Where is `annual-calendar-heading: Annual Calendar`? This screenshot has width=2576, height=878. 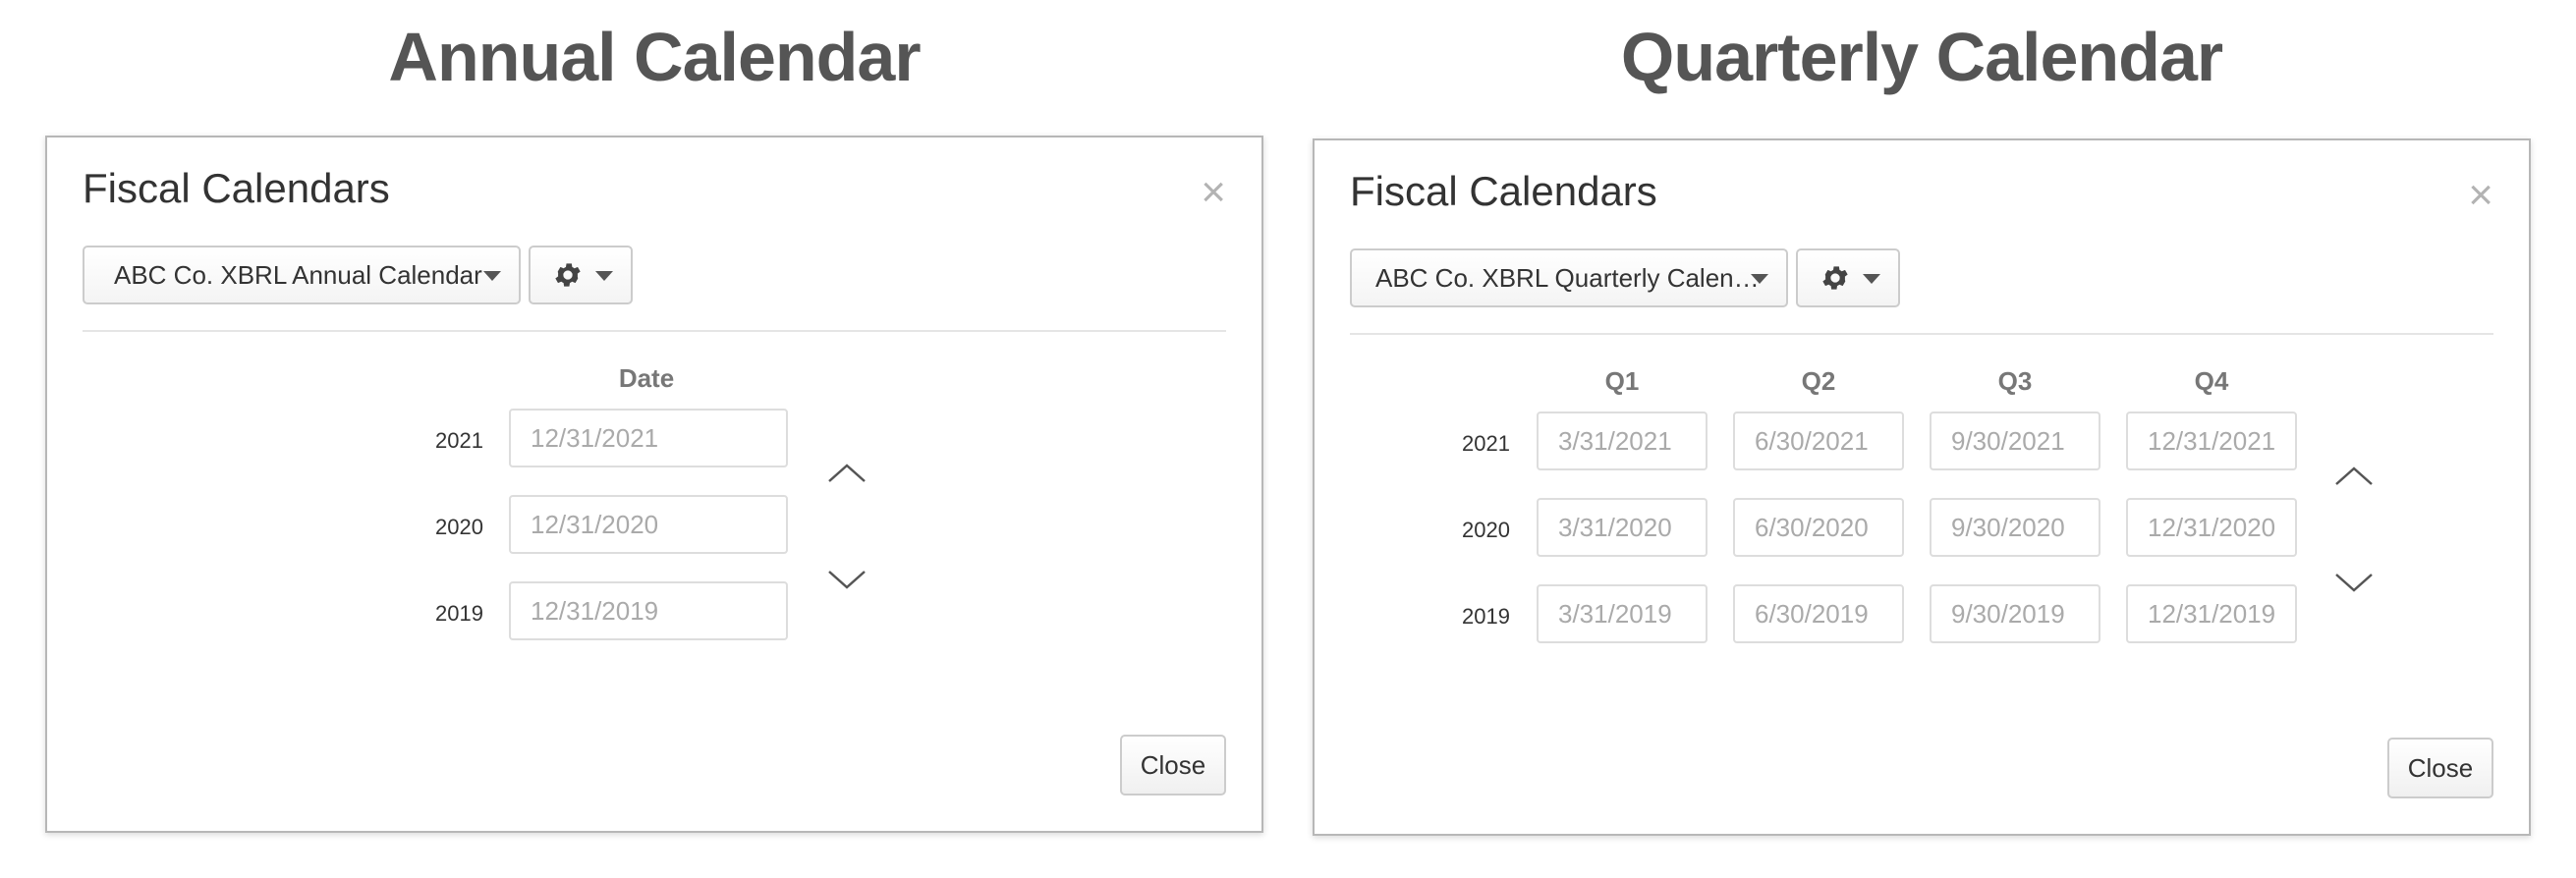
annual-calendar-heading: Annual Calendar is located at coordinates (654, 57).